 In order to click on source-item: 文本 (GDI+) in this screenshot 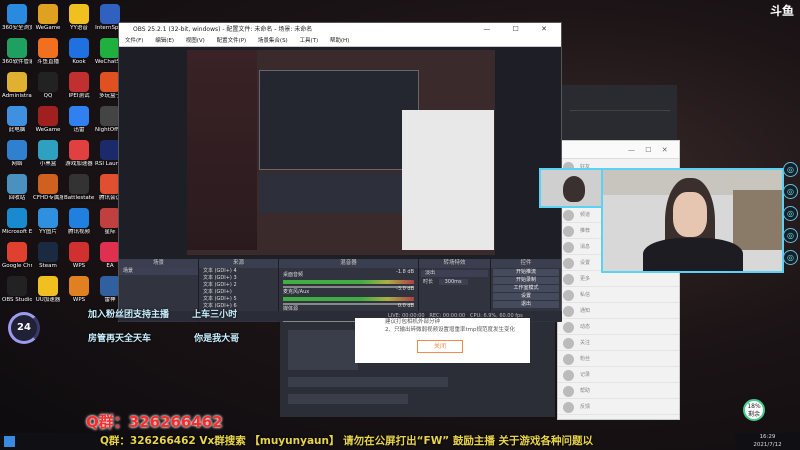, I will do `click(238, 292)`.